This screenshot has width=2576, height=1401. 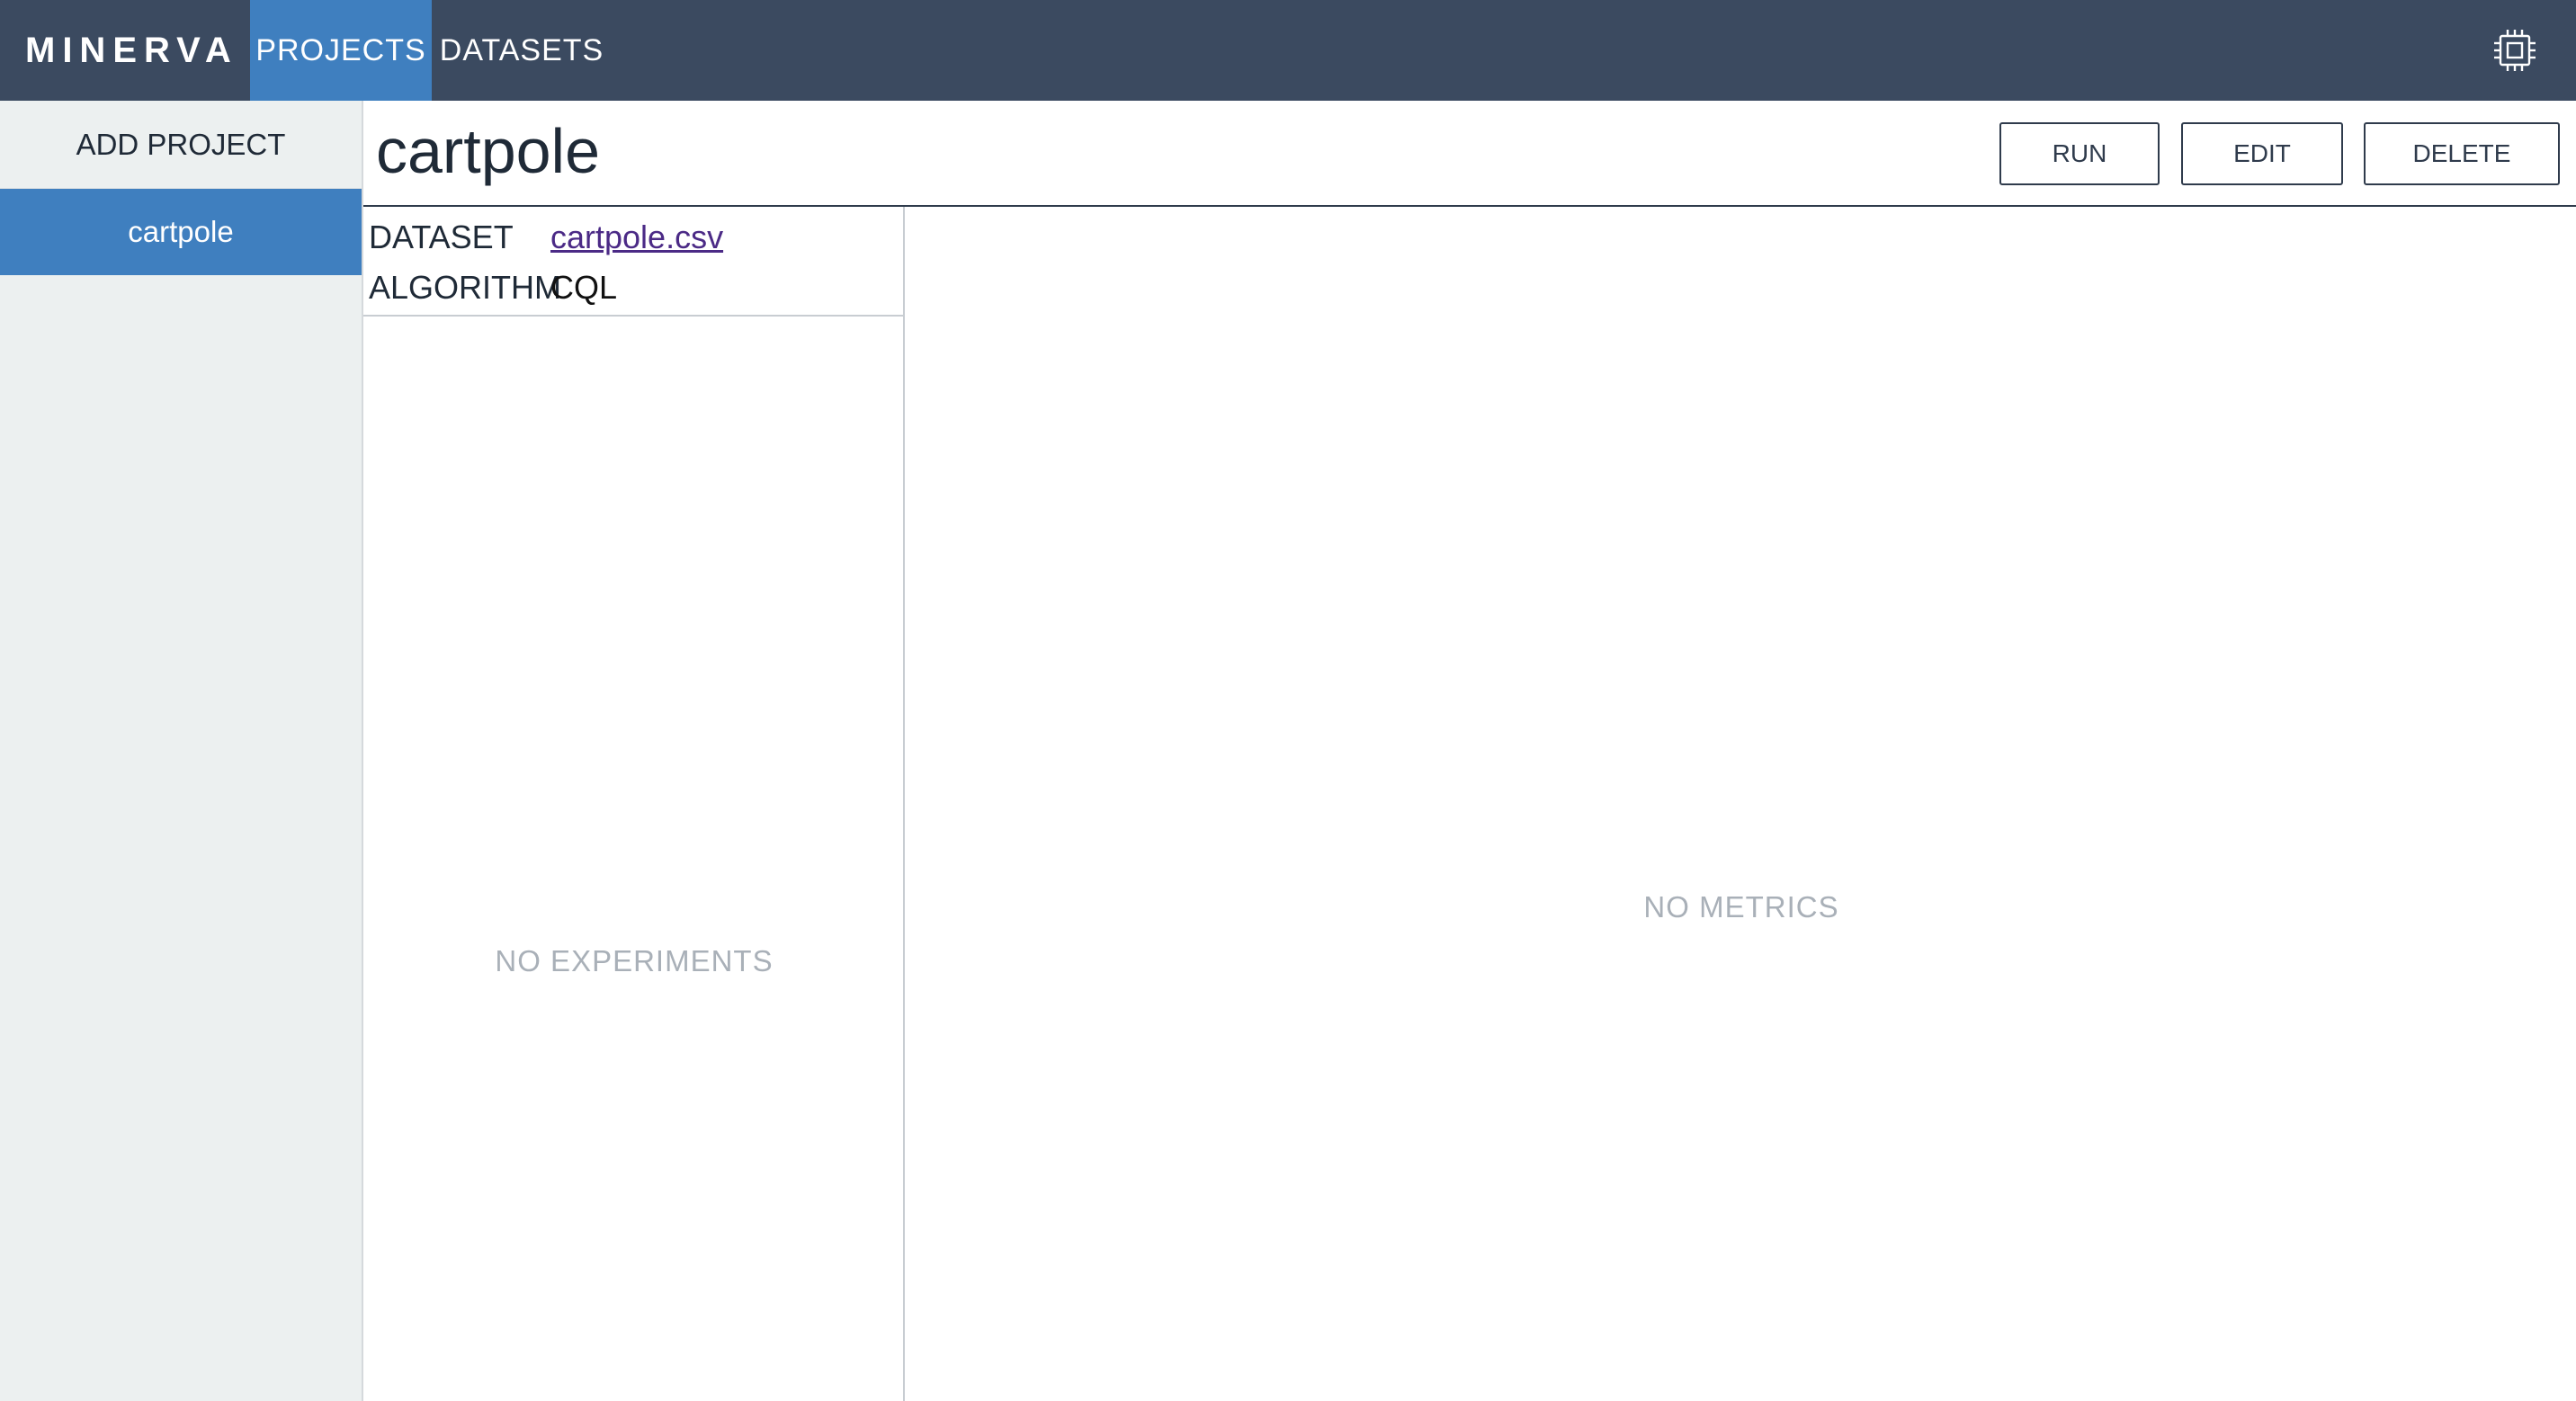 What do you see at coordinates (2262, 154) in the screenshot?
I see `edit-button: EDIT` at bounding box center [2262, 154].